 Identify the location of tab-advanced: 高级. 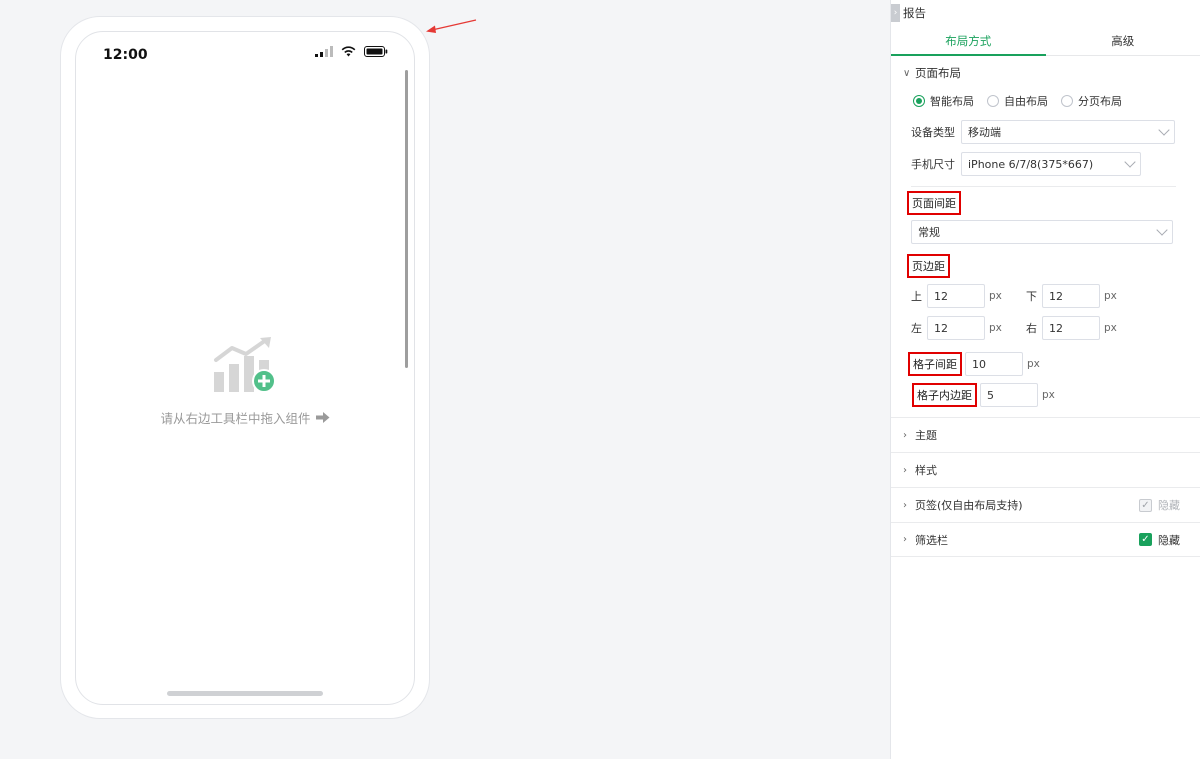
(1123, 40).